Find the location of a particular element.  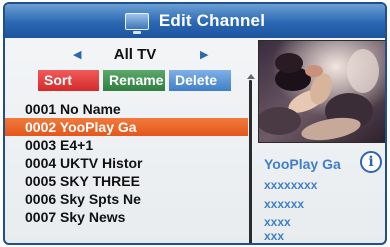

arrow-left-icon: ◀ is located at coordinates (77, 54).